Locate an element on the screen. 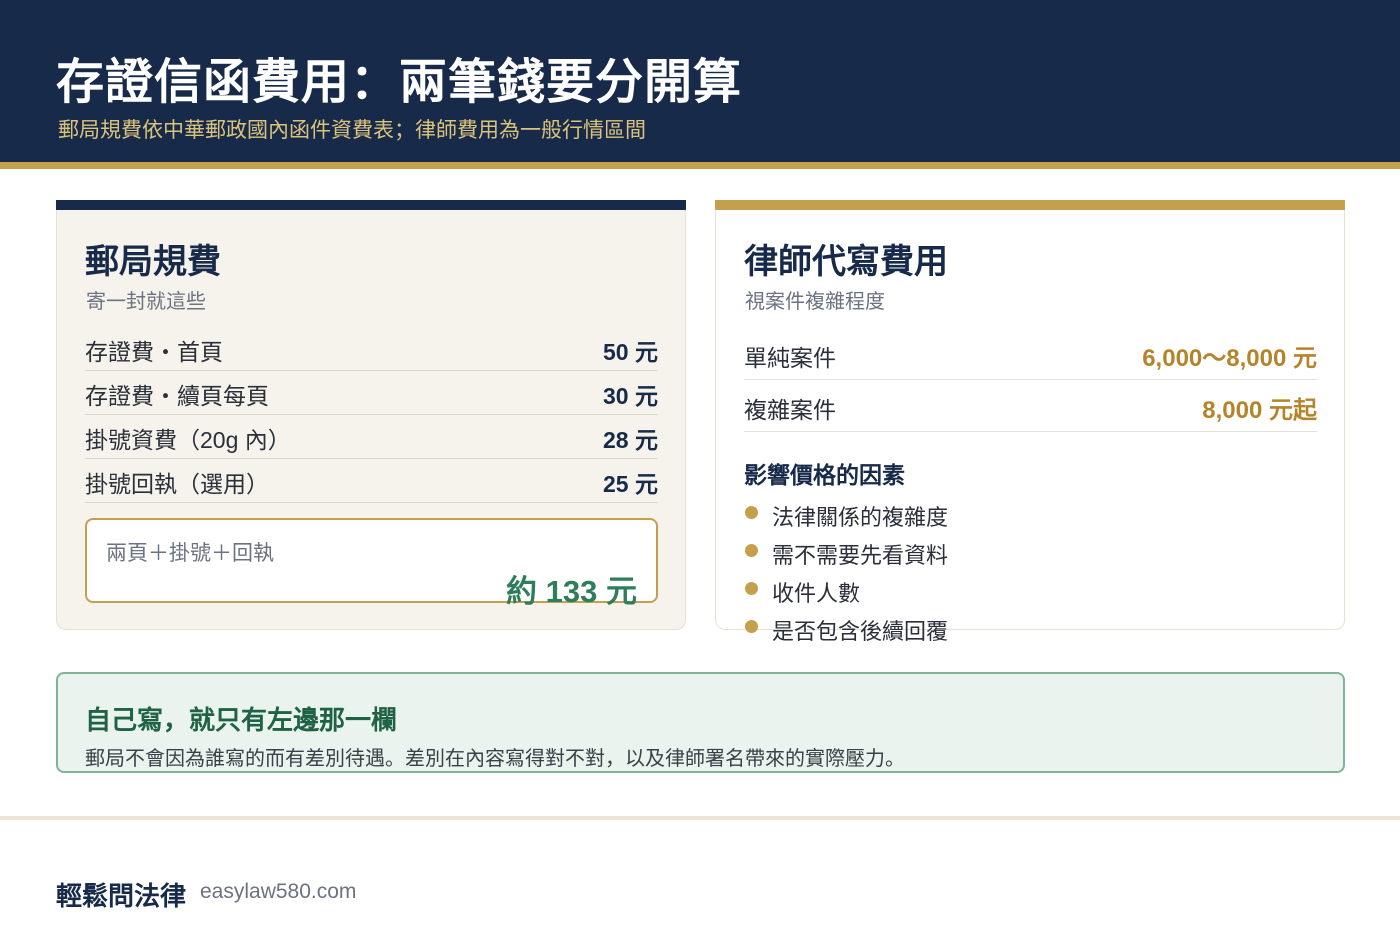 This screenshot has width=1400, height=930. fee-value: 50 元 is located at coordinates (630, 352).